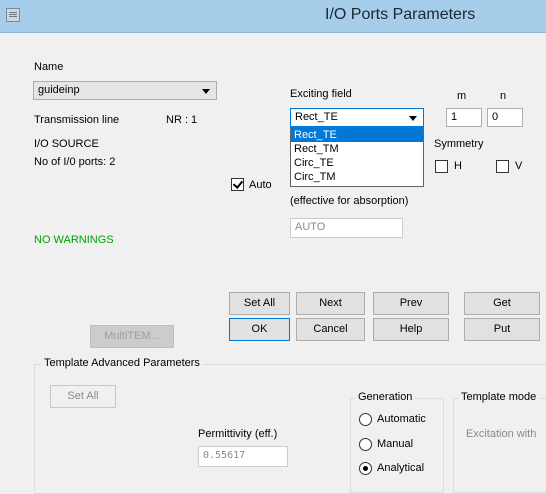 This screenshot has height=494, width=546. What do you see at coordinates (357, 117) in the screenshot?
I see `exciting-field-dropdown: Rect_TE` at bounding box center [357, 117].